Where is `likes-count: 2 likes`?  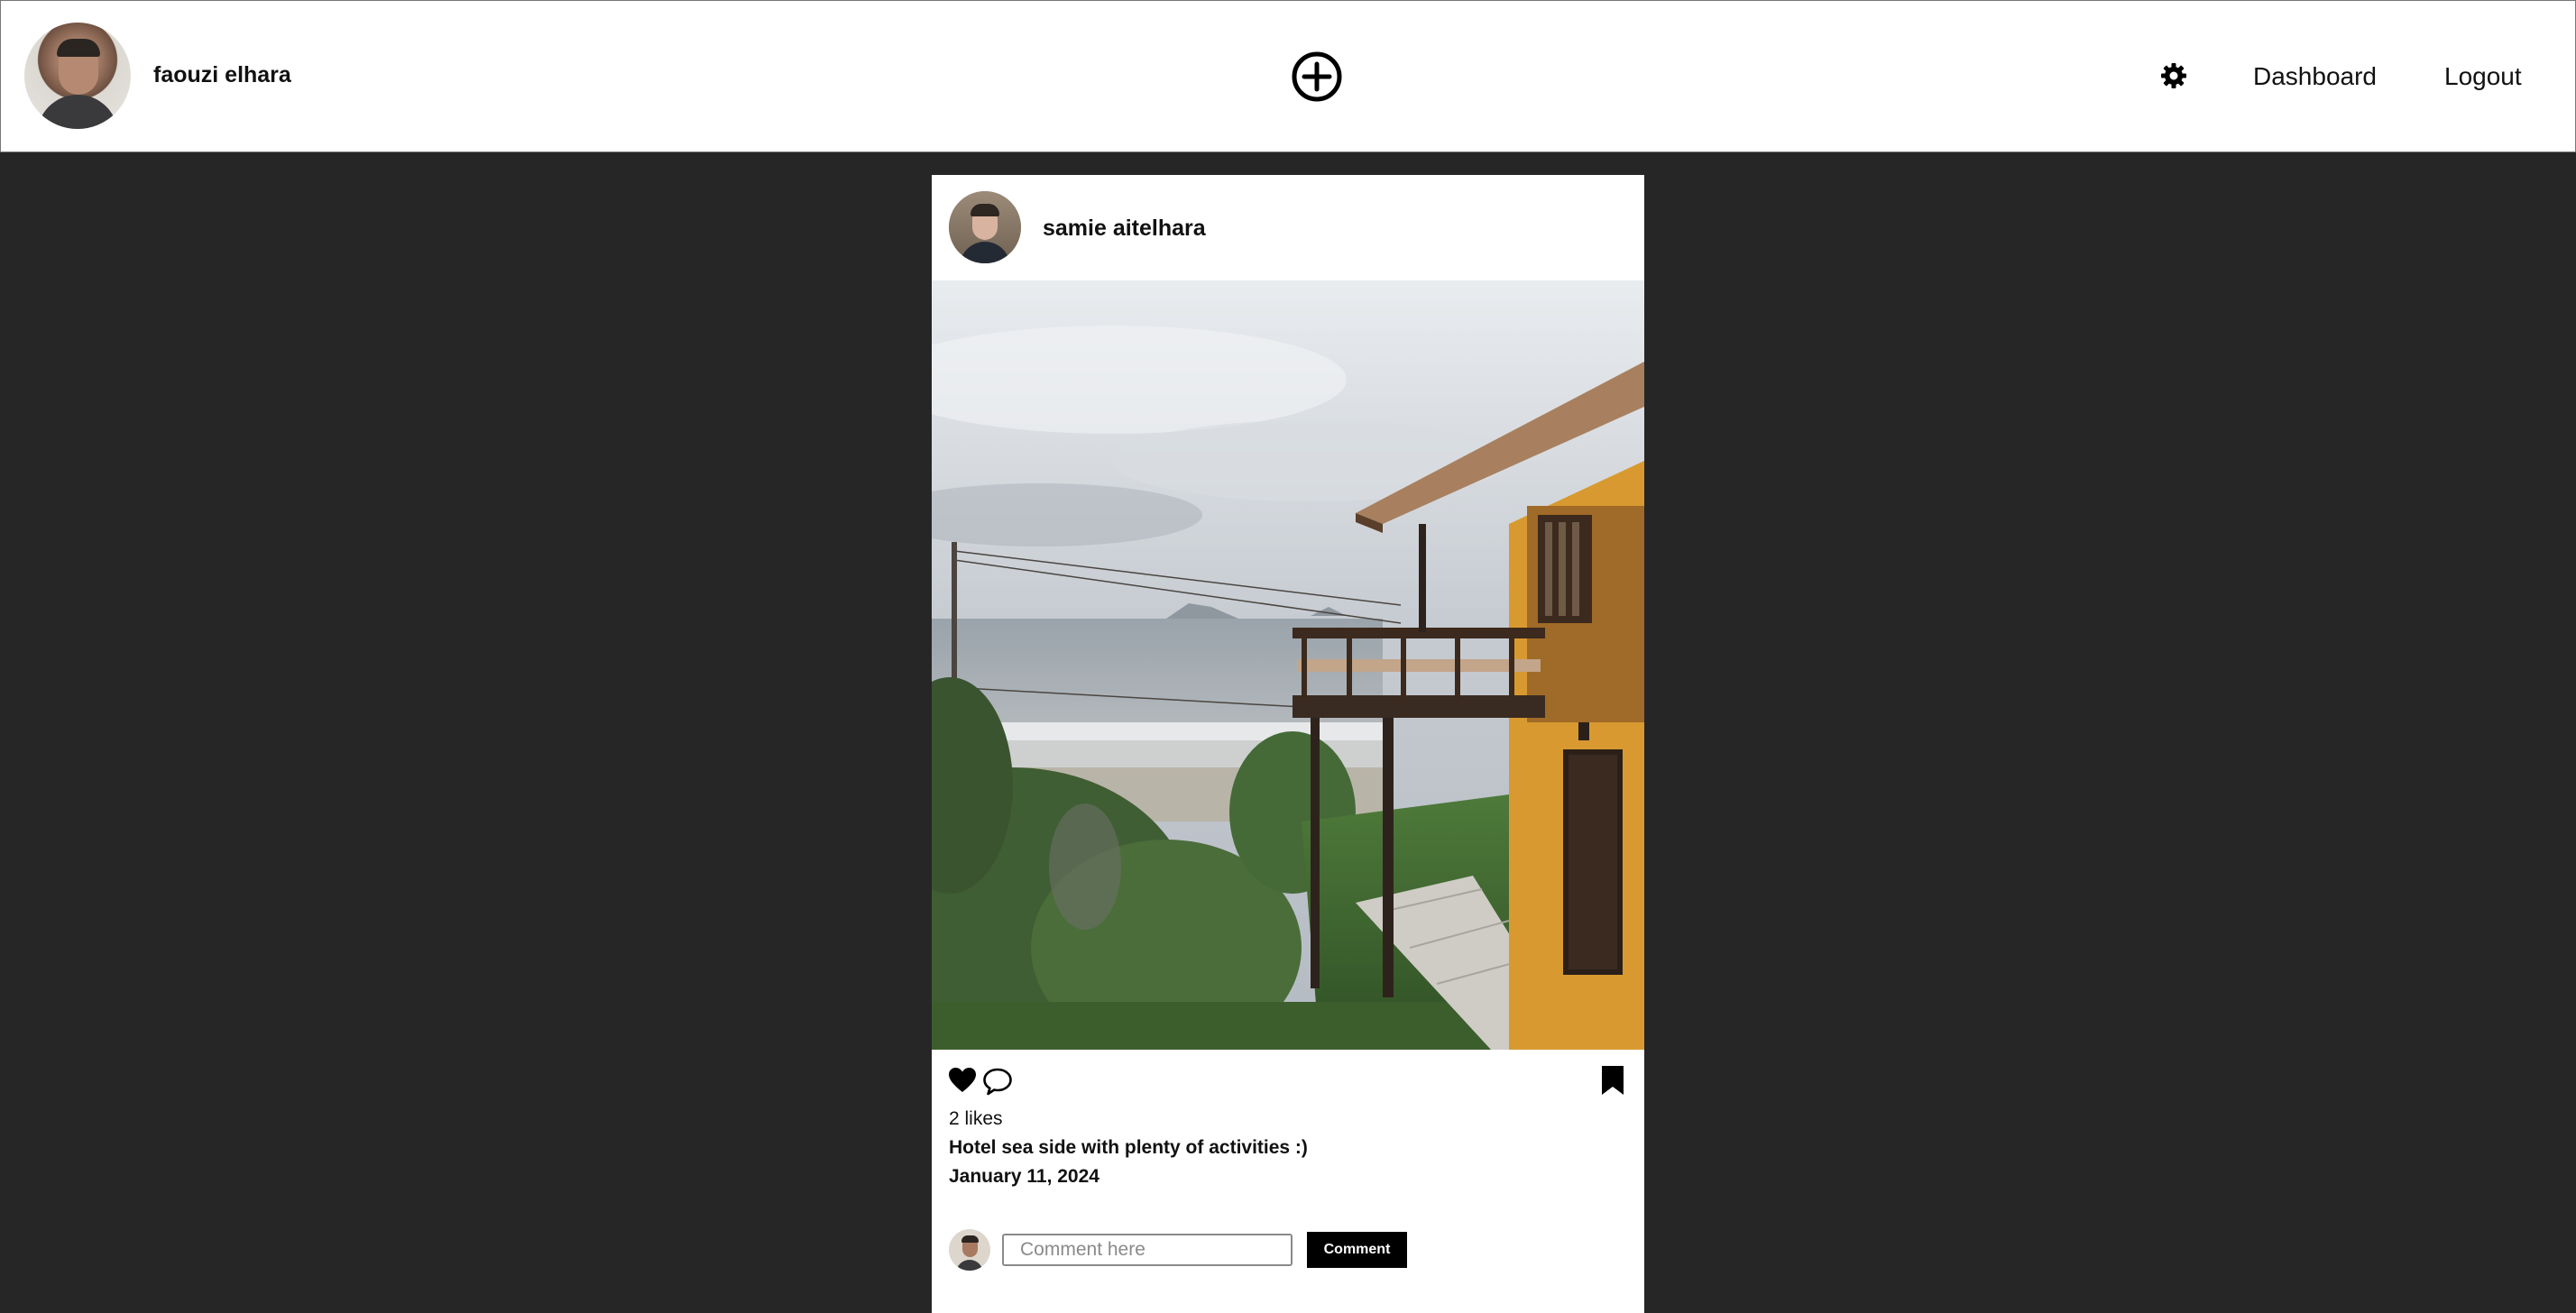
likes-count: 2 likes is located at coordinates (976, 1118).